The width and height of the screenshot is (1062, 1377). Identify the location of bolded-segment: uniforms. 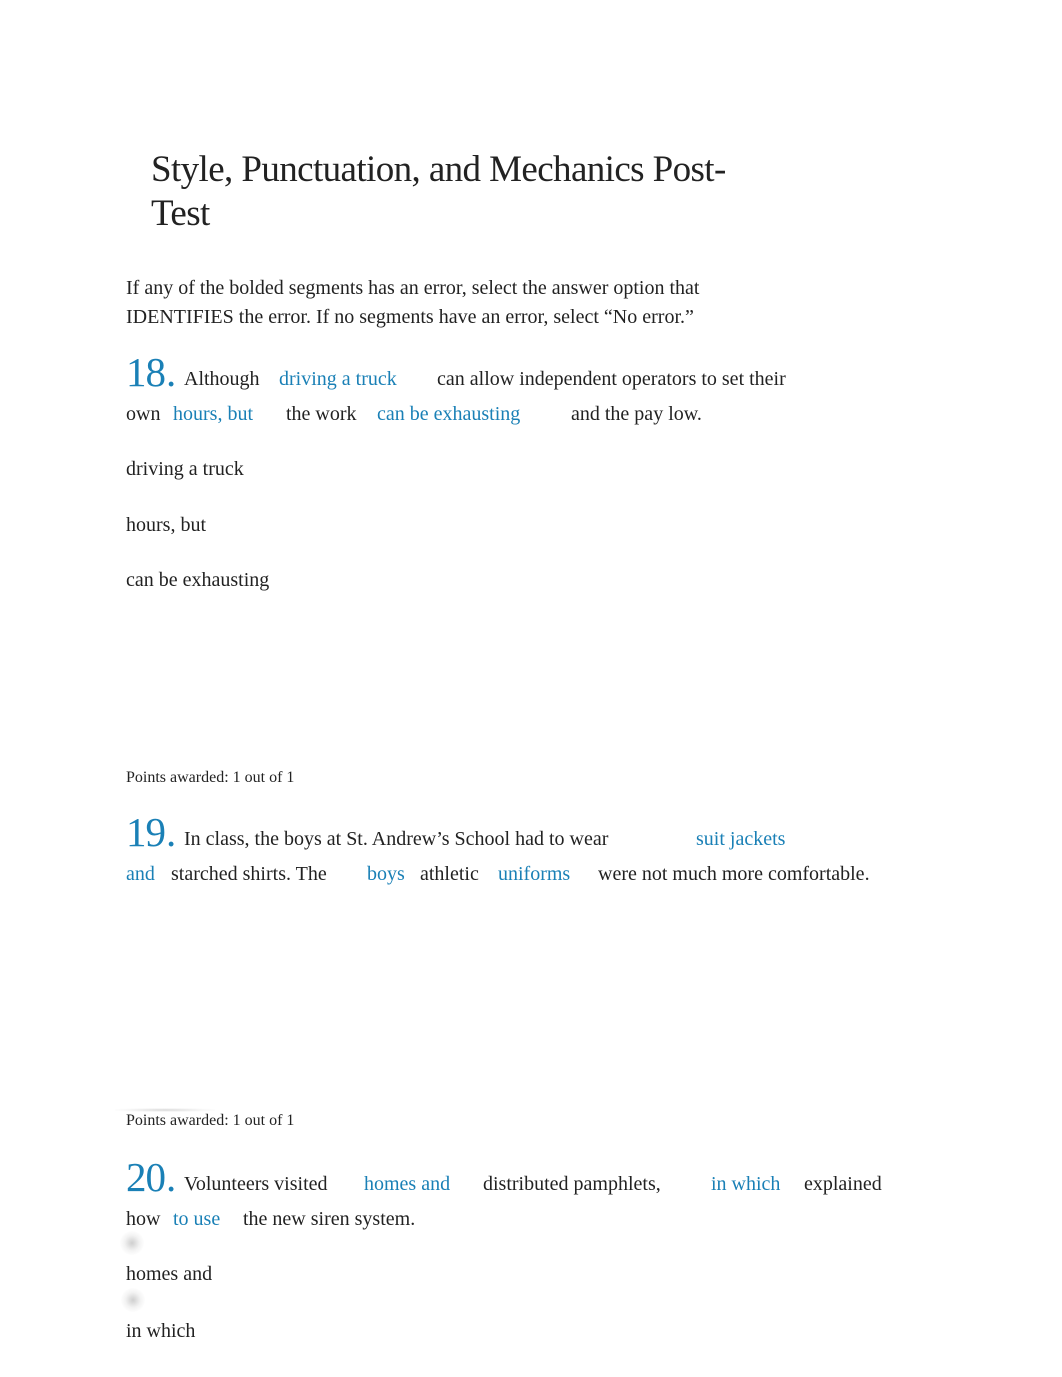
(534, 874).